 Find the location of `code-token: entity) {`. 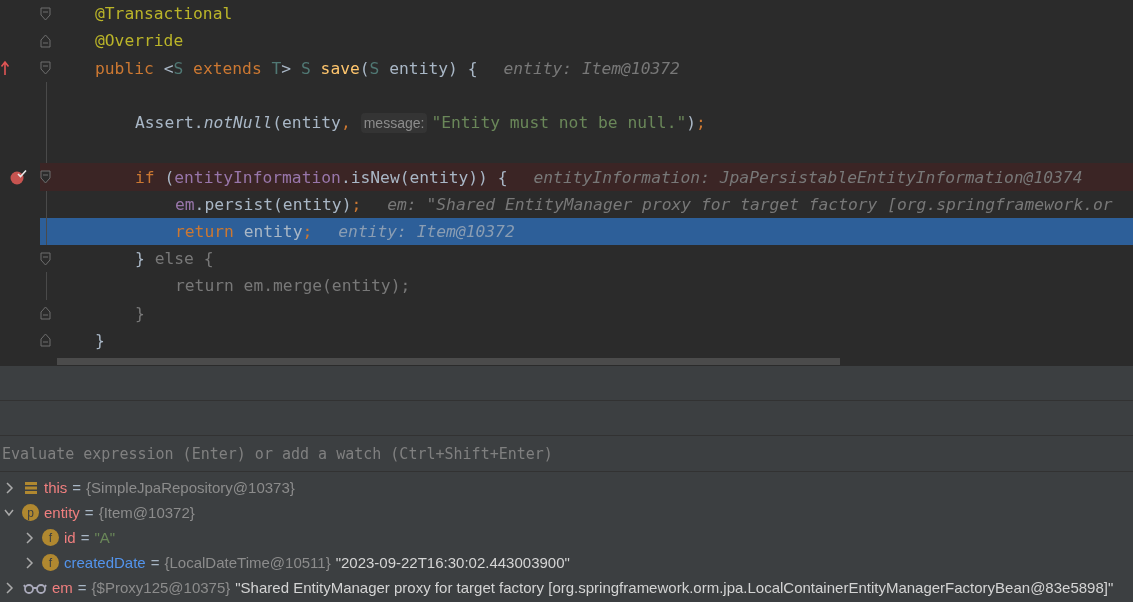

code-token: entity) { is located at coordinates (433, 68).